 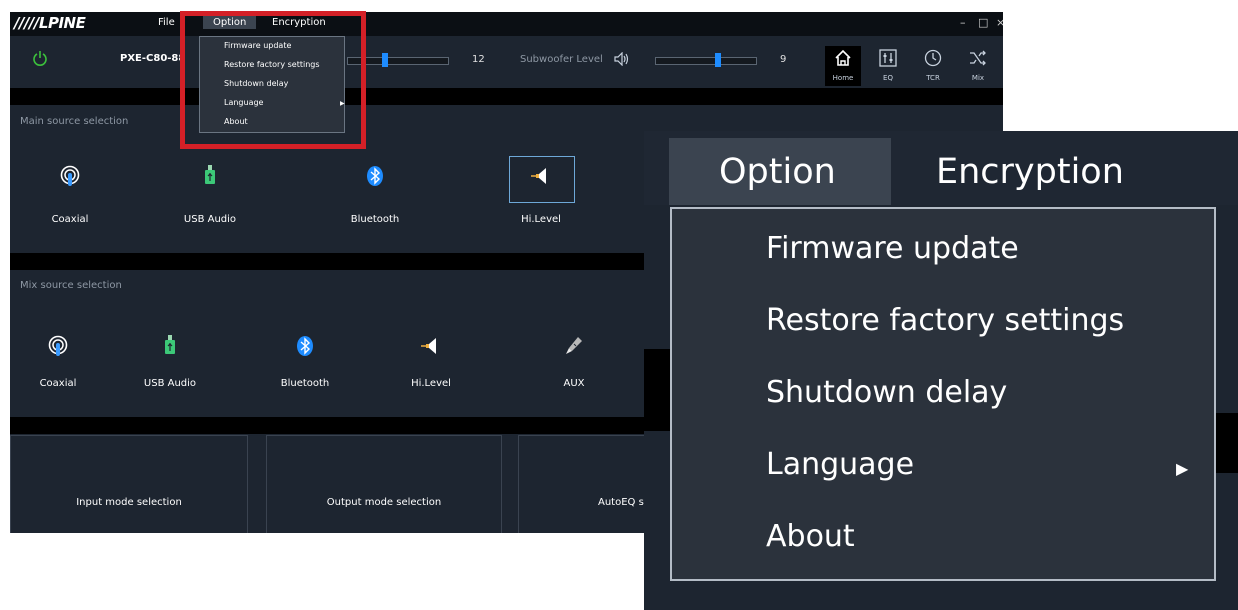 What do you see at coordinates (561, 59) in the screenshot?
I see `subwoofer-label: Subwoofer Level` at bounding box center [561, 59].